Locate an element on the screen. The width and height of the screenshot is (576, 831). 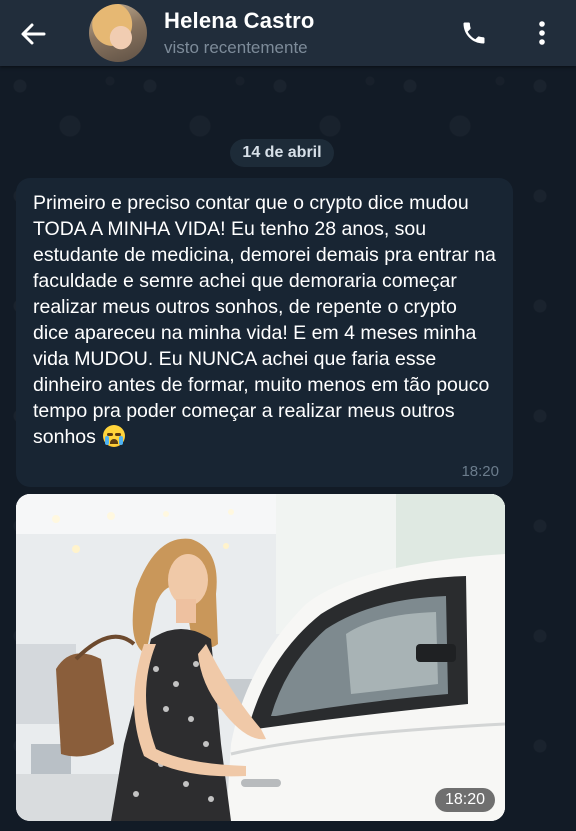
arrow-left-icon is located at coordinates (33, 34).